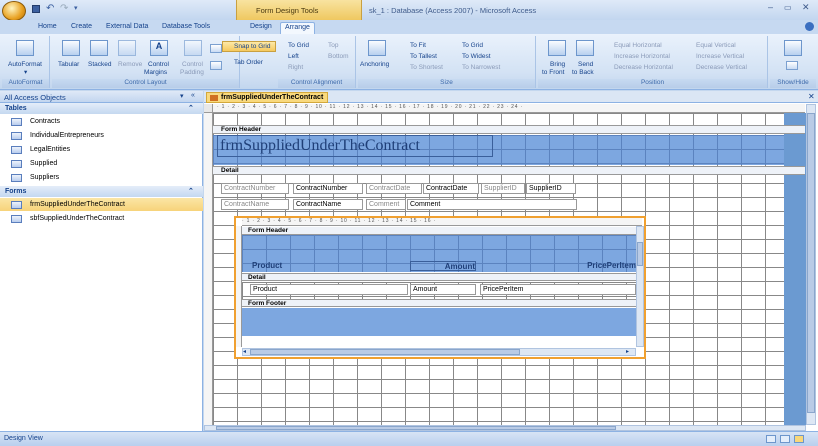 The height and width of the screenshot is (446, 818). I want to click on show-grid-icon, so click(793, 48).